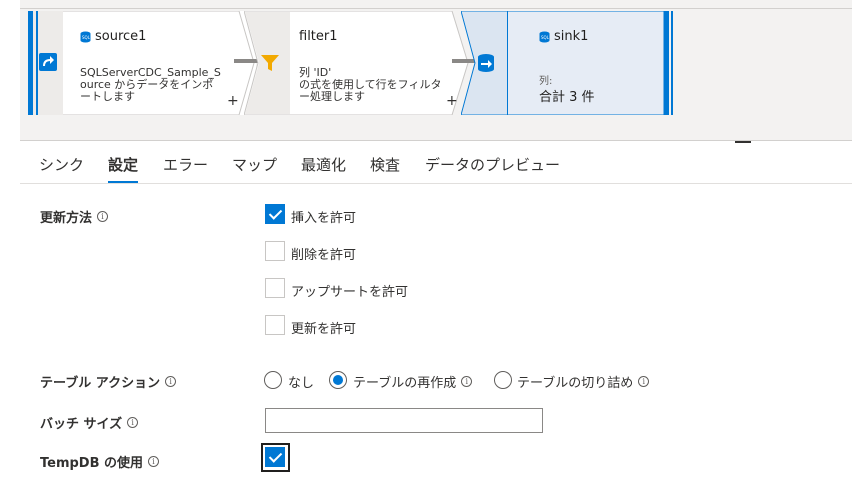 This screenshot has height=485, width=852. I want to click on tab-sink: シンク, so click(61, 164).